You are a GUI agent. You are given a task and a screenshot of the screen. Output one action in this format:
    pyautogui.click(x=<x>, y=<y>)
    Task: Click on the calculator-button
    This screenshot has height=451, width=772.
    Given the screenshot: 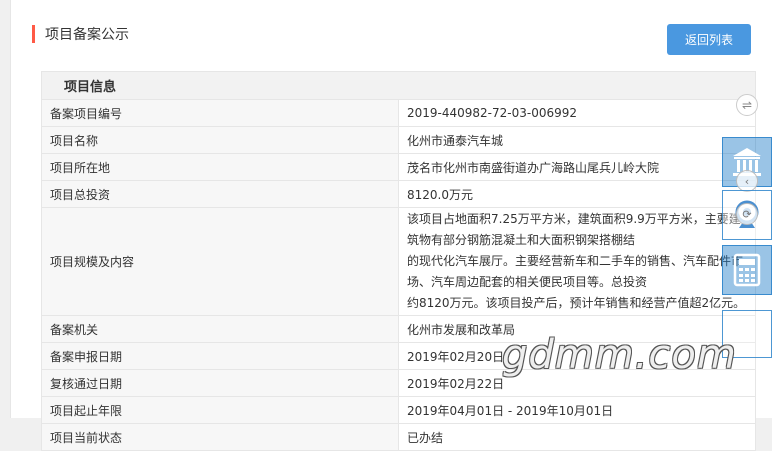 What is the action you would take?
    pyautogui.click(x=747, y=270)
    